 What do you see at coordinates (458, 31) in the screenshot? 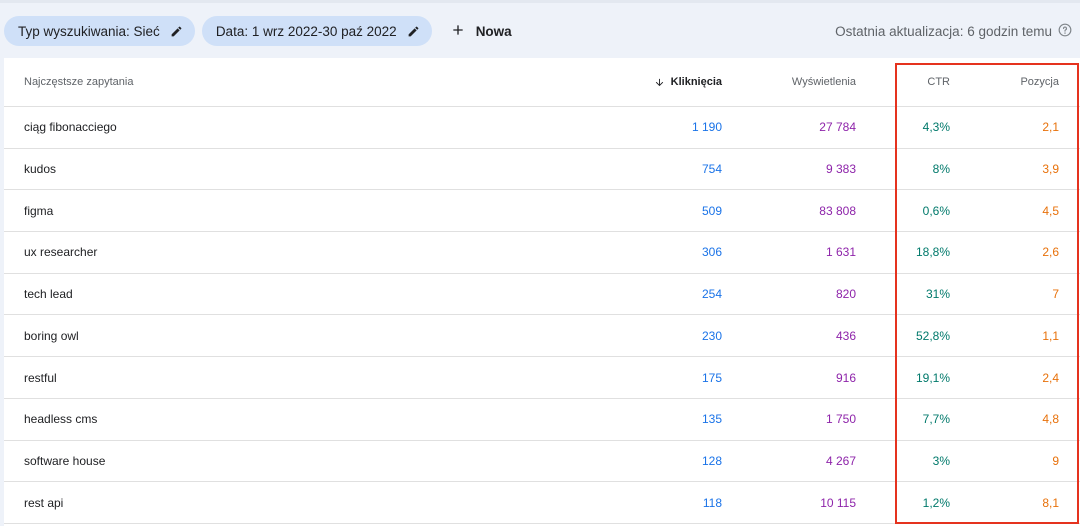
I see `plus-icon` at bounding box center [458, 31].